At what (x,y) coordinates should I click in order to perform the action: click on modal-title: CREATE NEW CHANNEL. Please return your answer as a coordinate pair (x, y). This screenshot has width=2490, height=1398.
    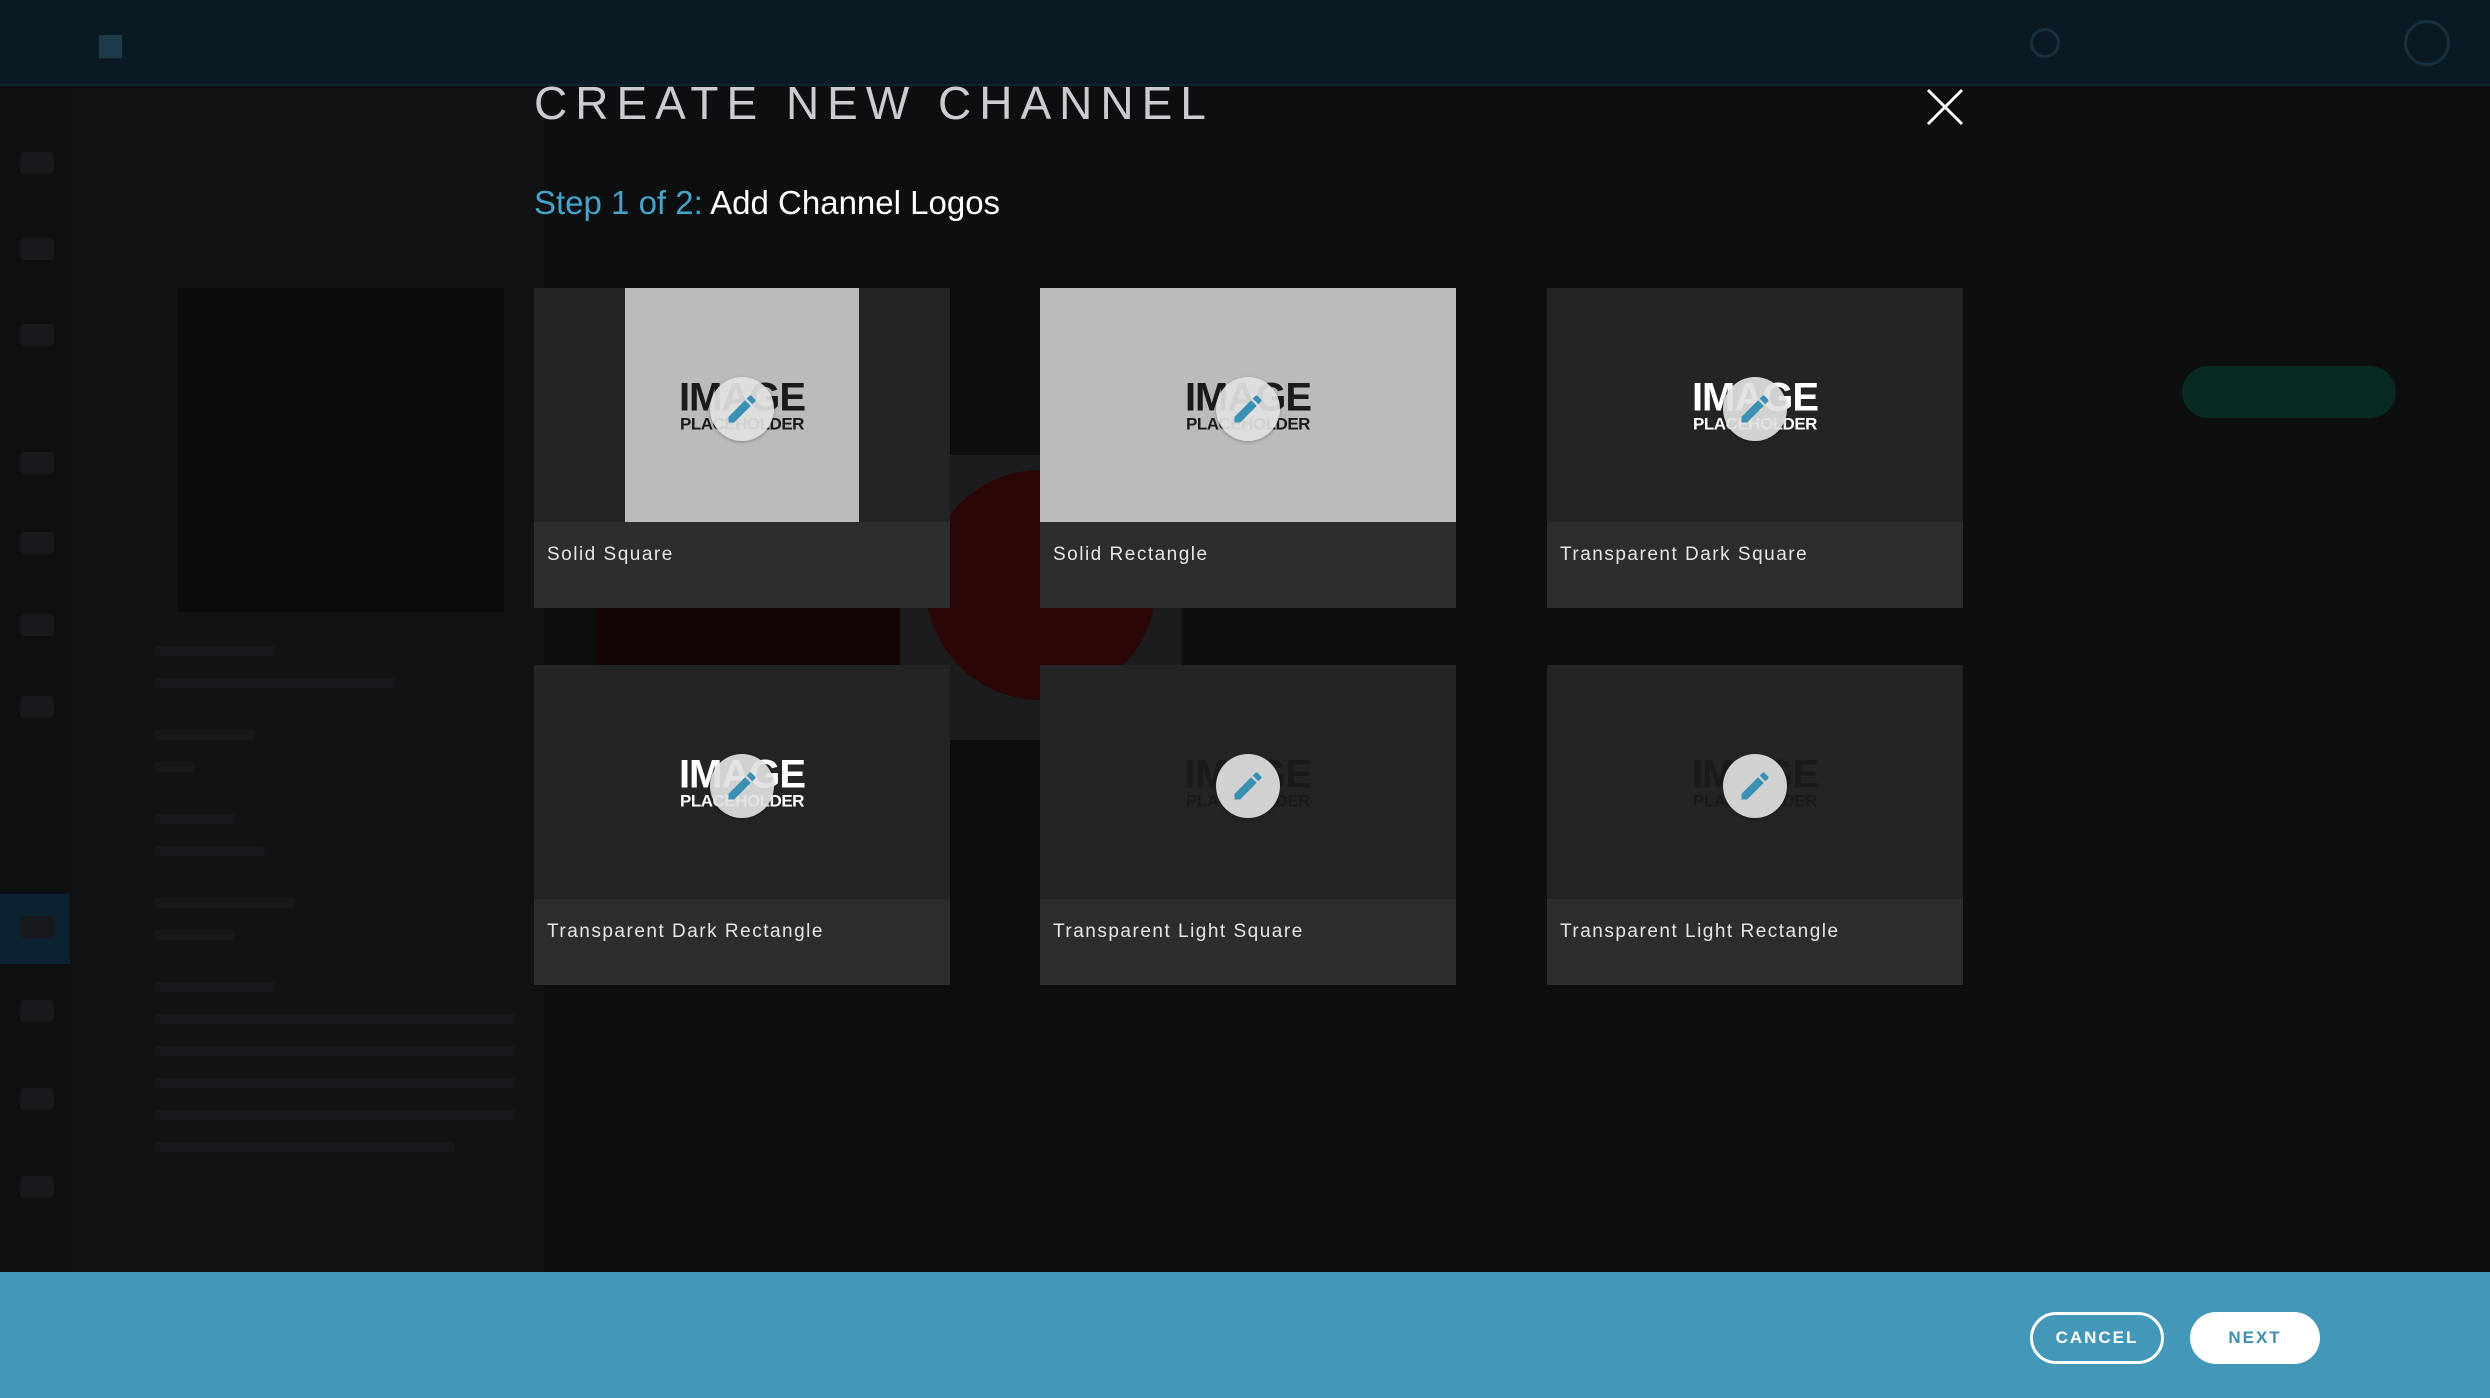
    Looking at the image, I should click on (874, 103).